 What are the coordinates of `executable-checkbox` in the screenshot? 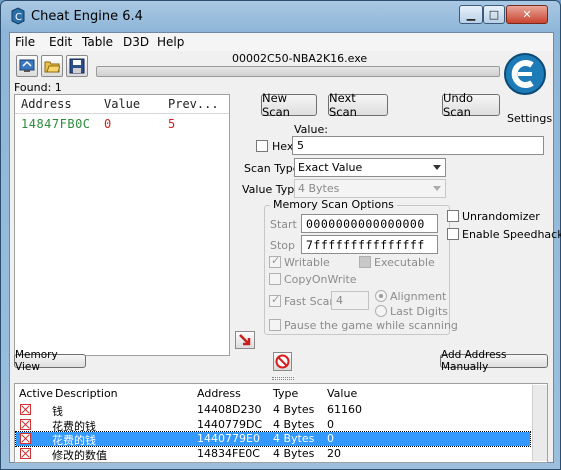 It's located at (365, 262).